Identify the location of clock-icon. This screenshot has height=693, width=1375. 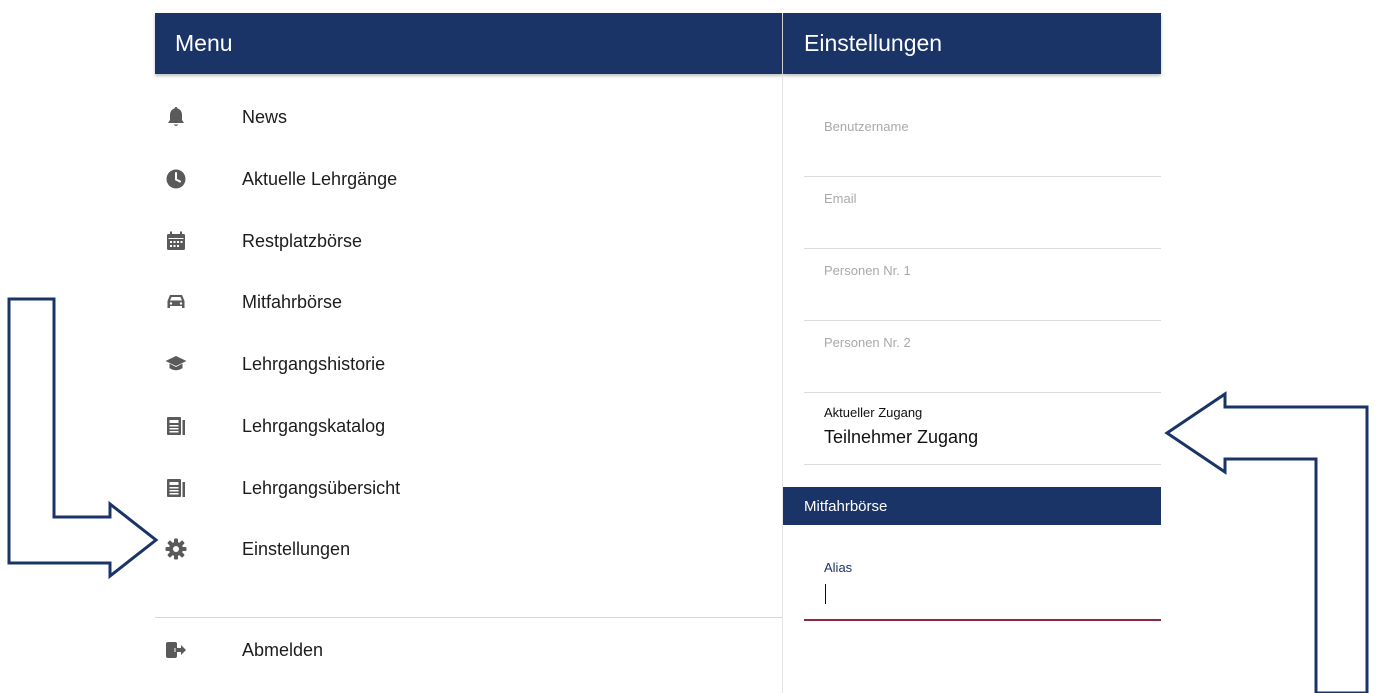
(176, 179).